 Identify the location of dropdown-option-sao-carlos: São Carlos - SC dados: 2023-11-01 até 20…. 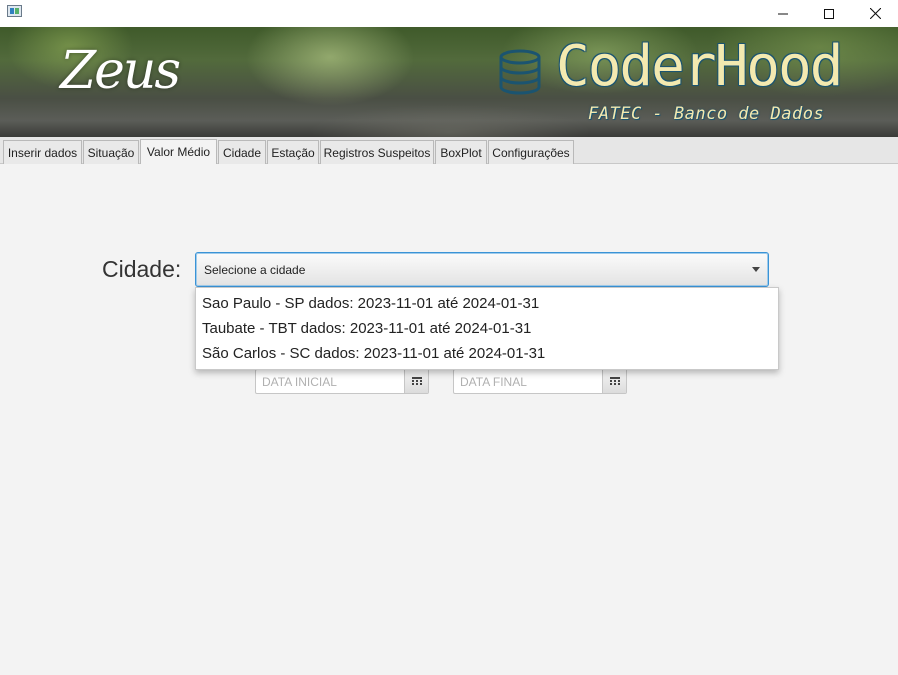
(487, 353).